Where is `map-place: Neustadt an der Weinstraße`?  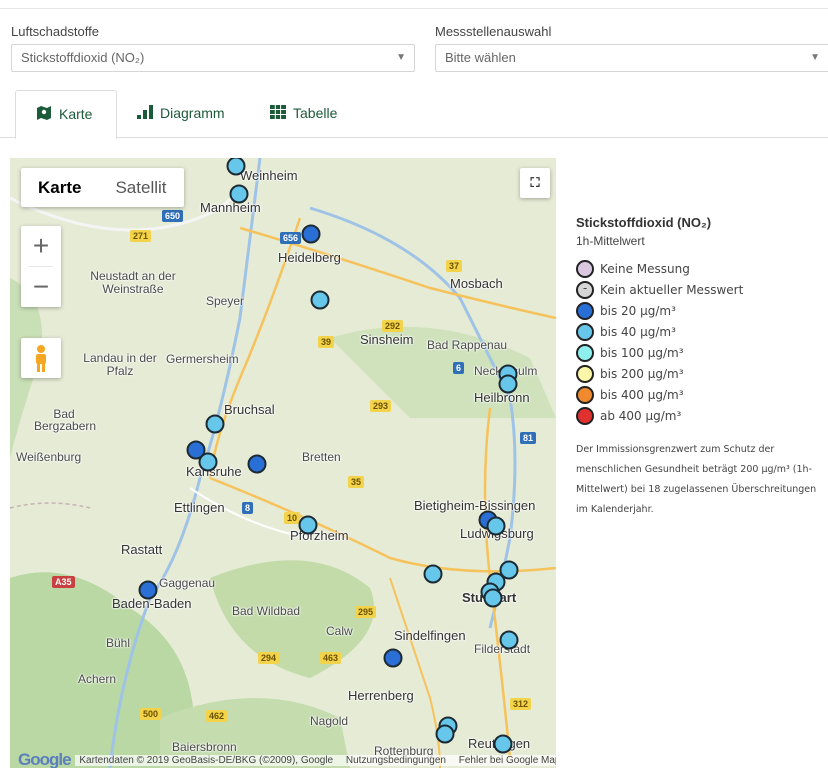
map-place: Neustadt an der Weinstraße is located at coordinates (133, 282).